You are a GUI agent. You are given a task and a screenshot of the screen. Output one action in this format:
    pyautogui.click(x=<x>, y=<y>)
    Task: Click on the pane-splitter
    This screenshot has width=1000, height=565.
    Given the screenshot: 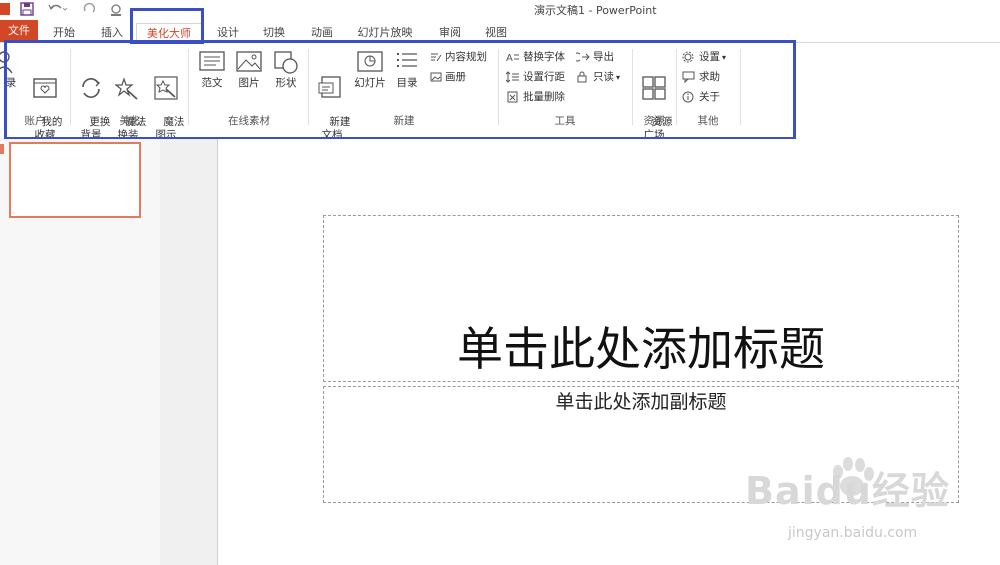 What is the action you would take?
    pyautogui.click(x=189, y=352)
    